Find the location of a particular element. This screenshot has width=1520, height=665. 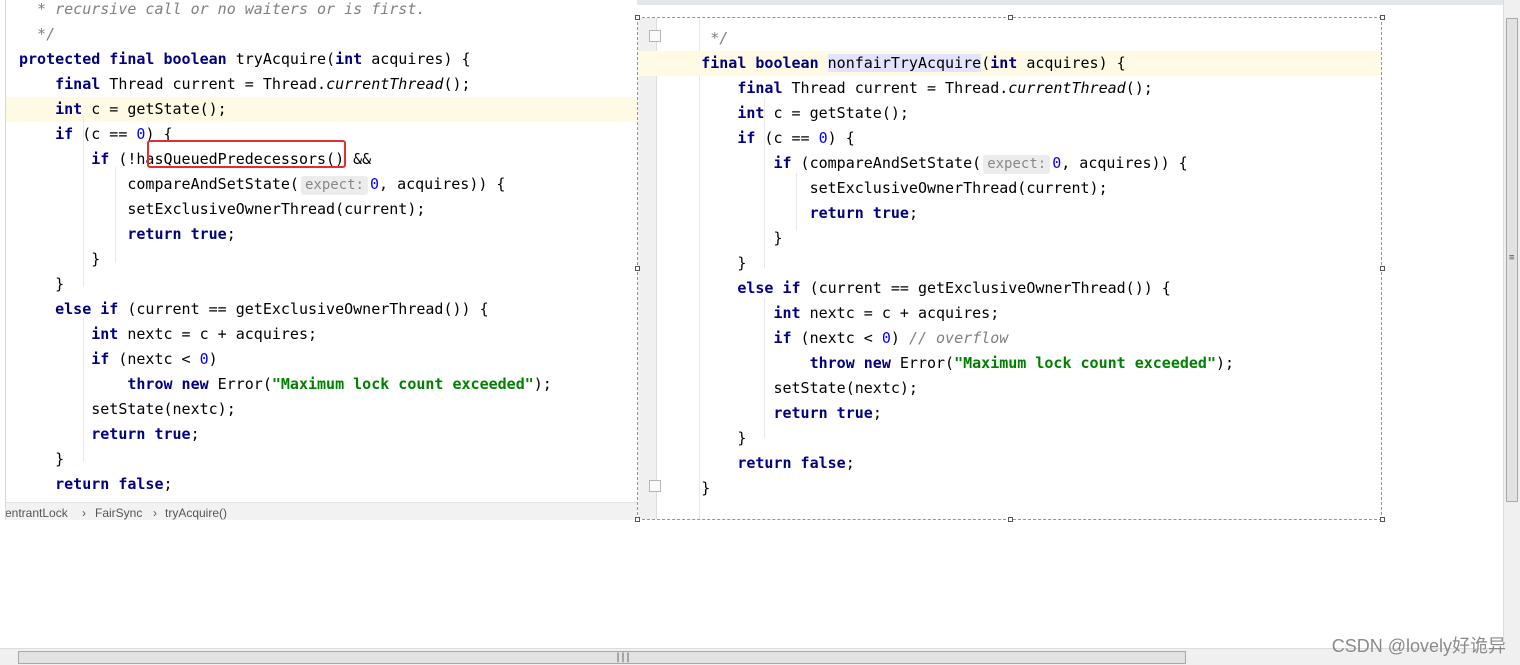

breadcrumb-item-method: tryAcquire() is located at coordinates (196, 513).